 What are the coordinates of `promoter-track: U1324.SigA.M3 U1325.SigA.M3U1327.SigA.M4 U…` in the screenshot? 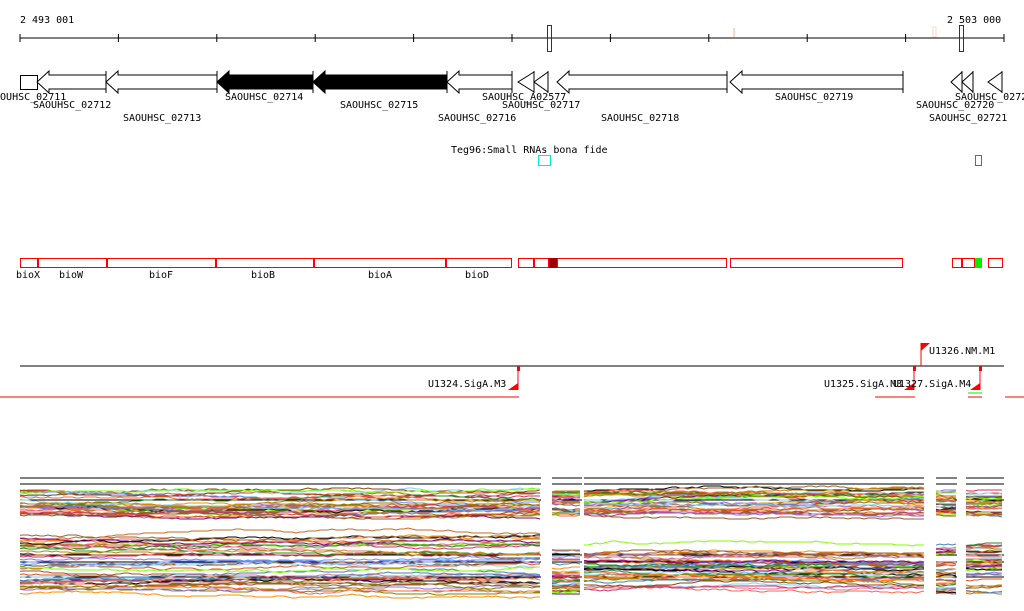 It's located at (512, 370).